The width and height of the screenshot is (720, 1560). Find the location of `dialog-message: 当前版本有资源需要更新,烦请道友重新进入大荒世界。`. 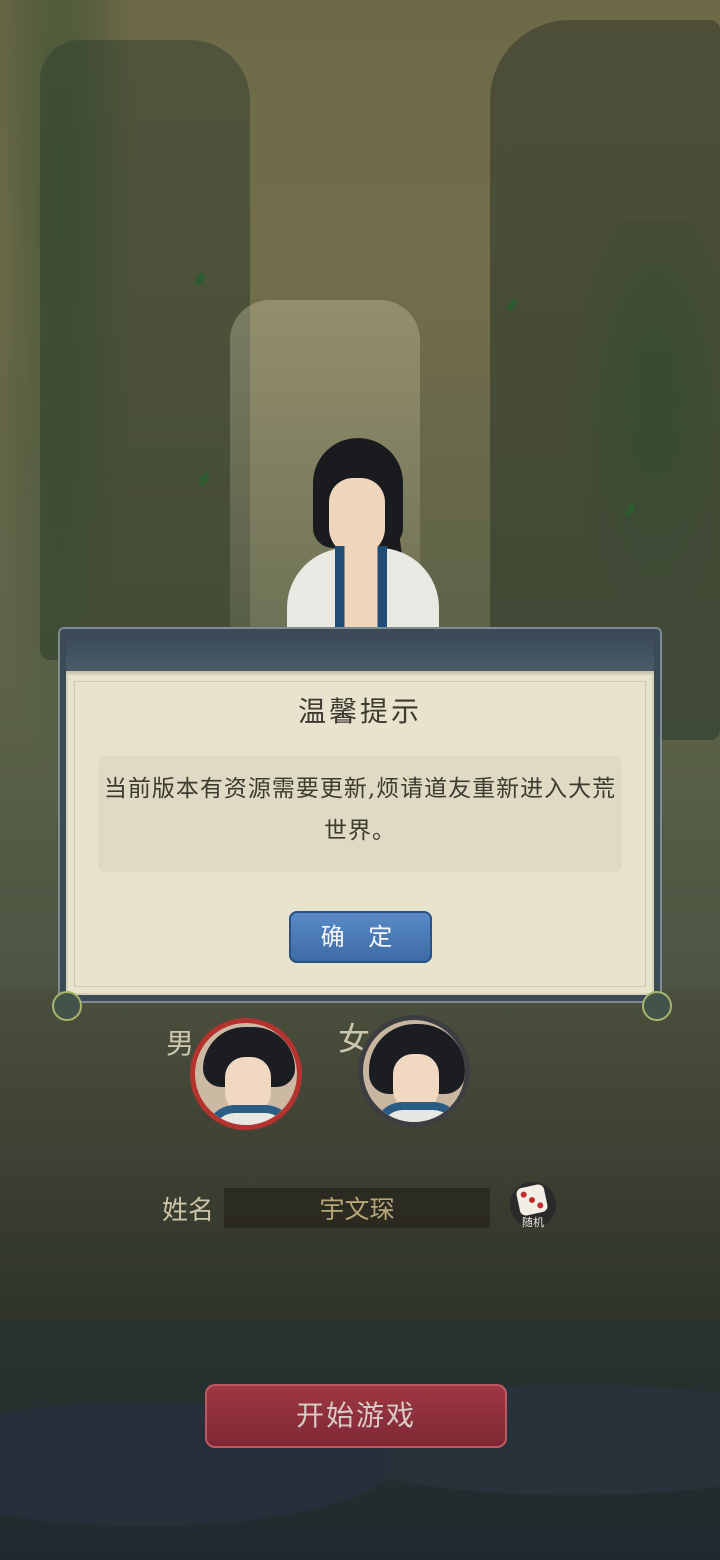

dialog-message: 当前版本有资源需要更新,烦请道友重新进入大荒世界。 is located at coordinates (360, 810).